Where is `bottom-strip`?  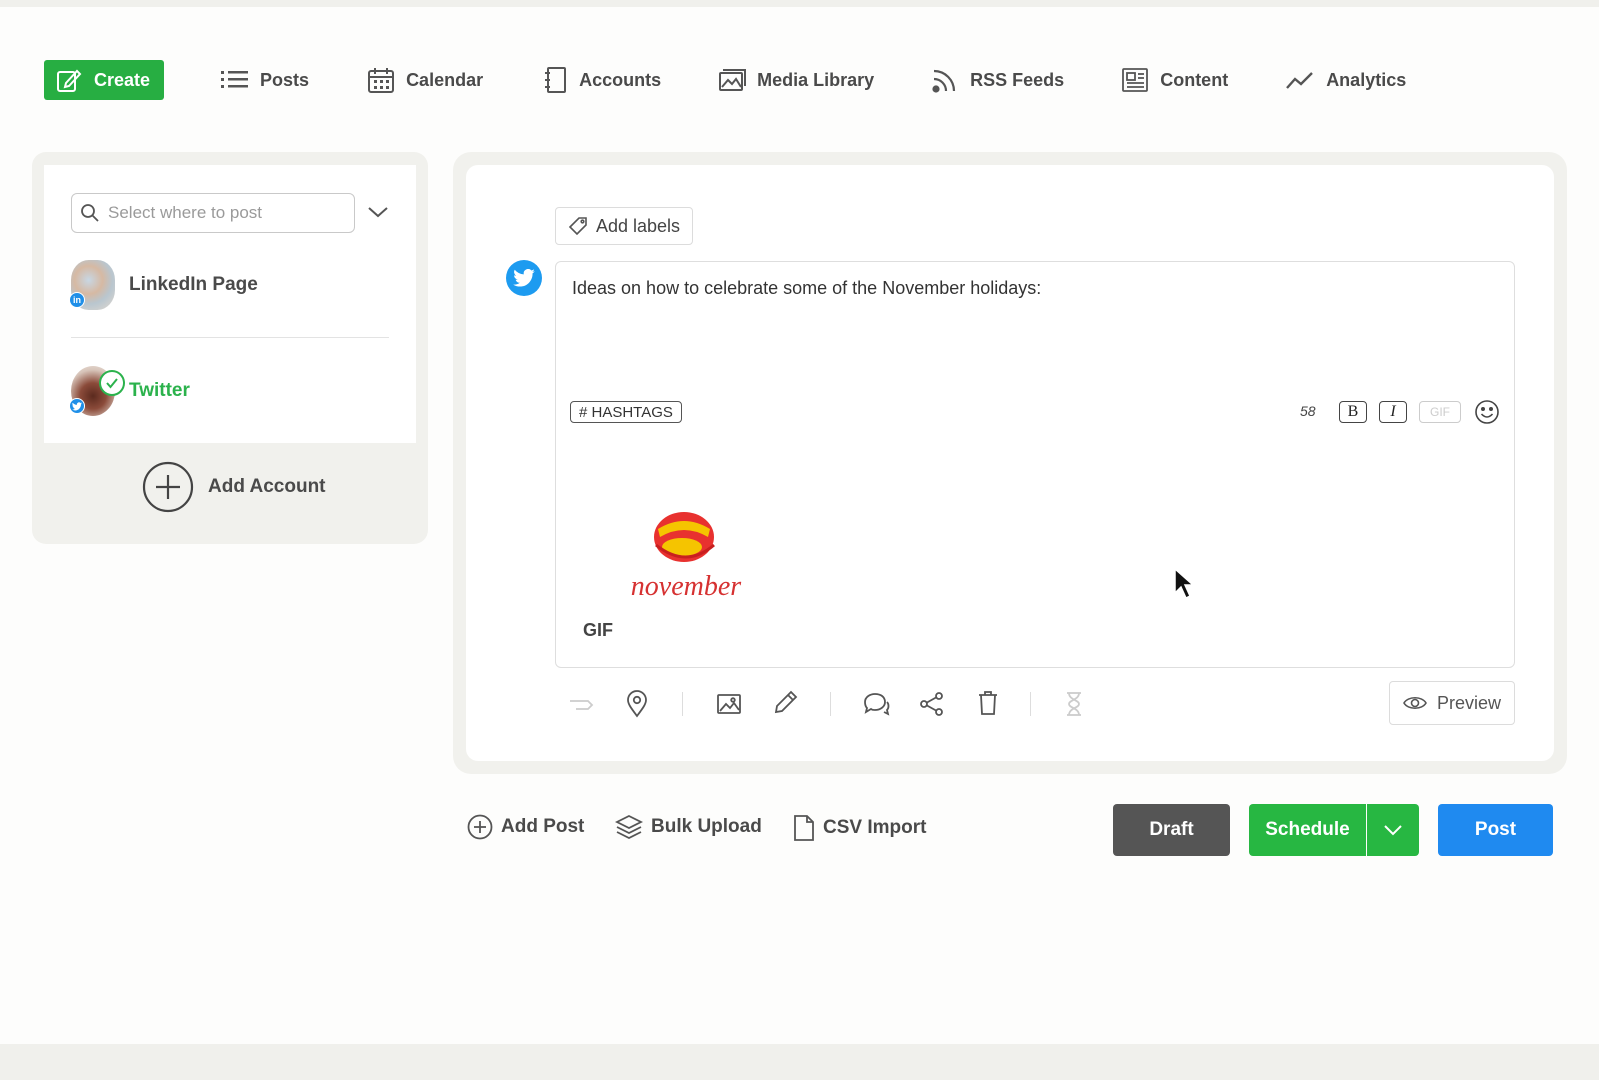
bottom-strip is located at coordinates (799, 1062).